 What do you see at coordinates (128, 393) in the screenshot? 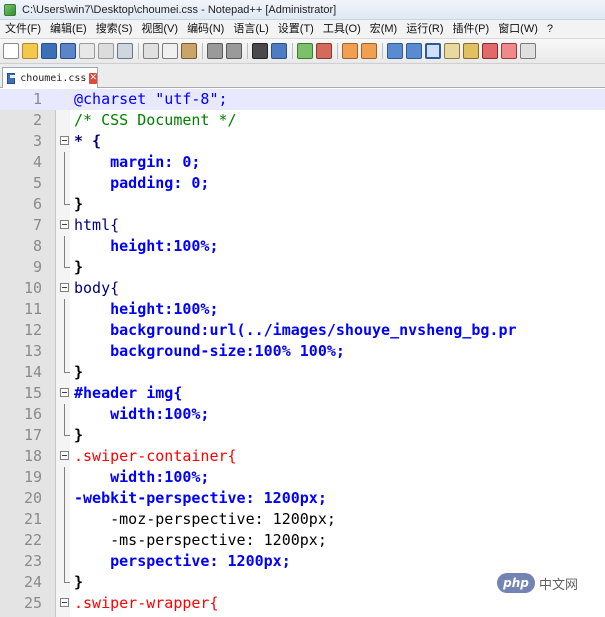
I see `line-text: #header img{` at bounding box center [128, 393].